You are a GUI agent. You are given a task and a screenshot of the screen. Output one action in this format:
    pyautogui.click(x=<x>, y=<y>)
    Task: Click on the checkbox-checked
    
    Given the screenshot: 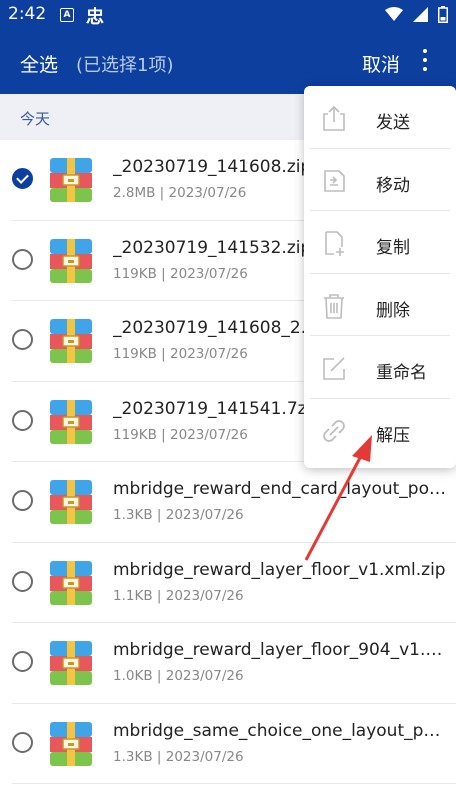 What is the action you would take?
    pyautogui.click(x=22, y=178)
    